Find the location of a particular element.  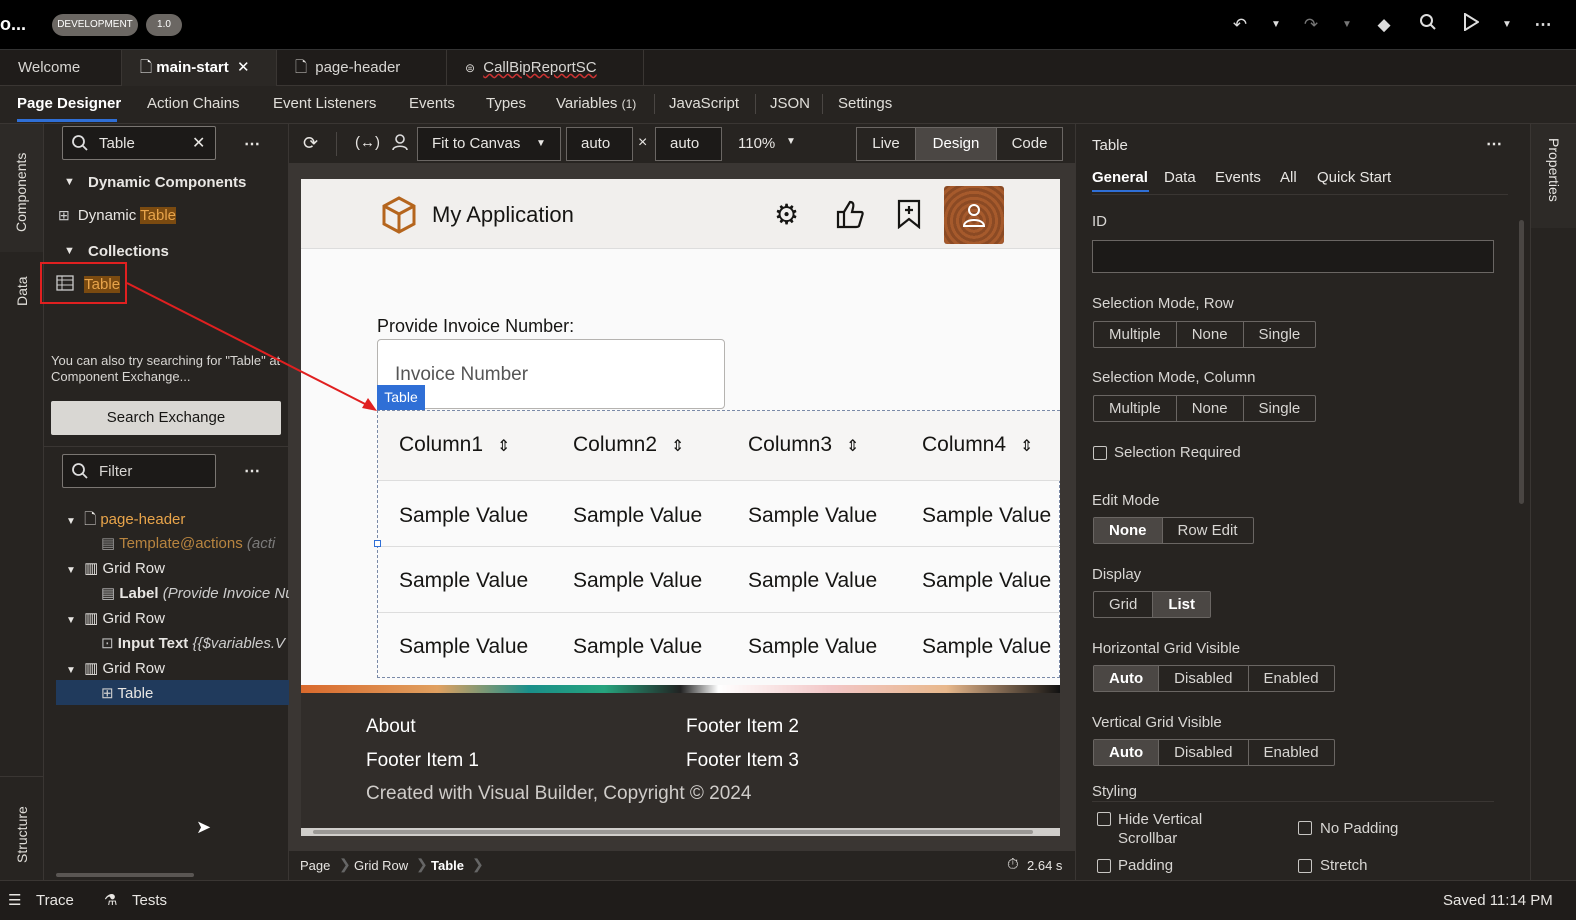

option-grid: Grid is located at coordinates (1124, 604).